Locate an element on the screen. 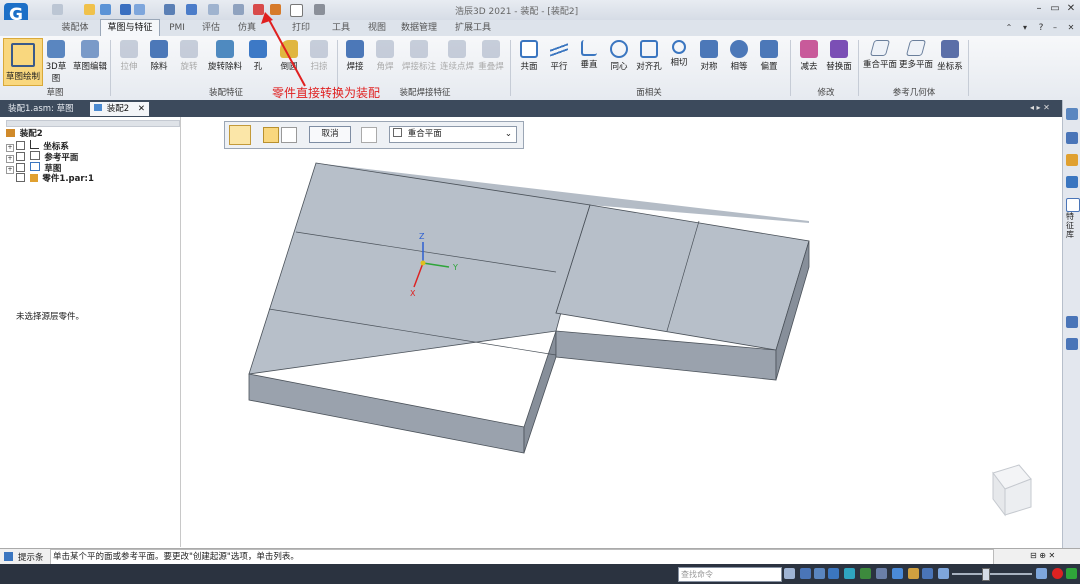 This screenshot has height=584, width=1080. perpendicular-button: 垂直 is located at coordinates (589, 55).